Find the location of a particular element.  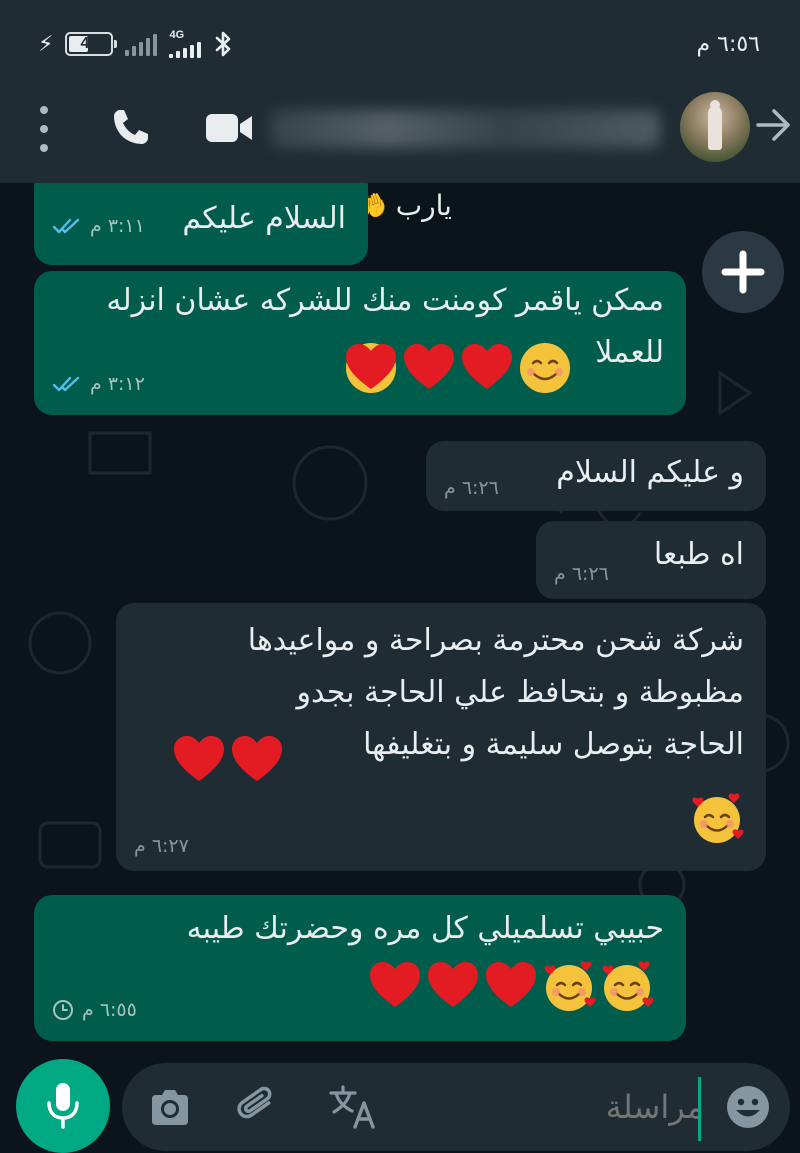

message-time: ٣:١٢ م is located at coordinates (117, 384).